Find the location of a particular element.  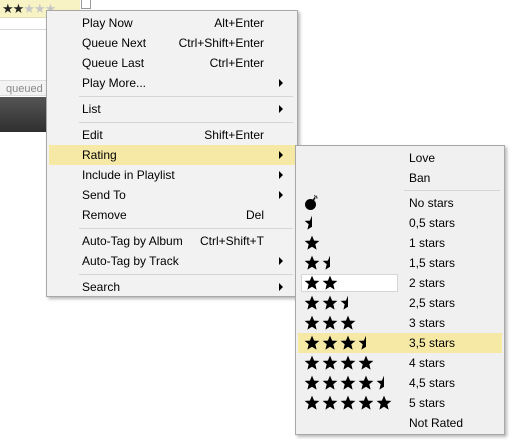

rating-option-label: 2 stars is located at coordinates (427, 283).